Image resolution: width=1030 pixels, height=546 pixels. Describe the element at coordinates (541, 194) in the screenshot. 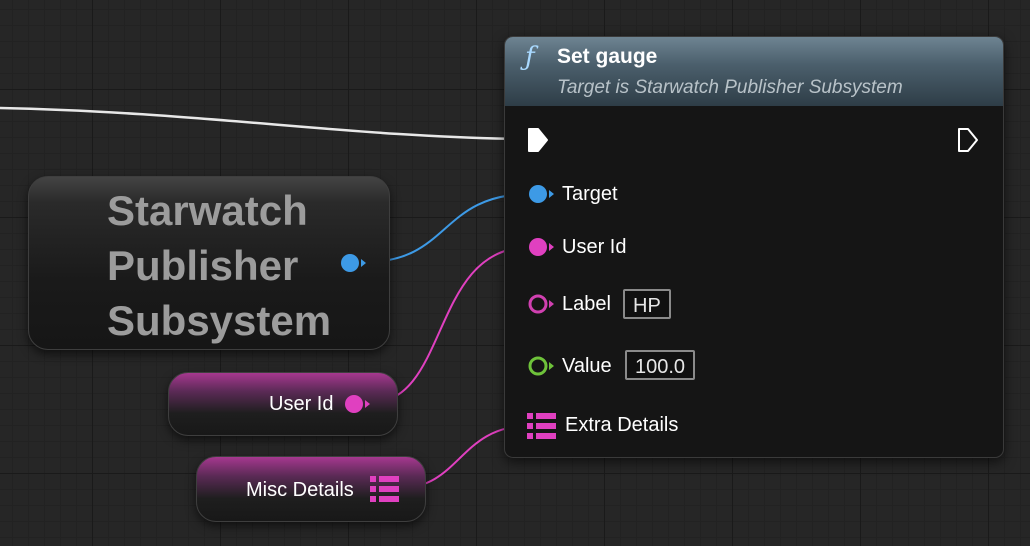

I see `target-pin-icon` at that location.